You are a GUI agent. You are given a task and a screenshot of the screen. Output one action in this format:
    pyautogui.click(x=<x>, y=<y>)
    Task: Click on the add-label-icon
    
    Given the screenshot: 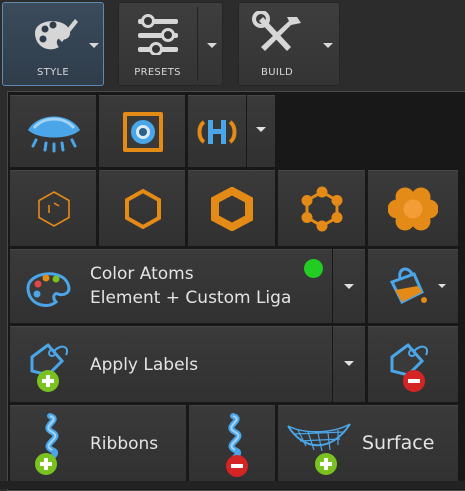 What is the action you would take?
    pyautogui.click(x=49, y=367)
    